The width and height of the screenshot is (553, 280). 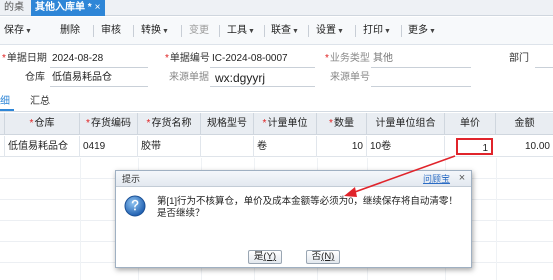 What do you see at coordinates (169, 146) in the screenshot?
I see `cell-name: 胶带` at bounding box center [169, 146].